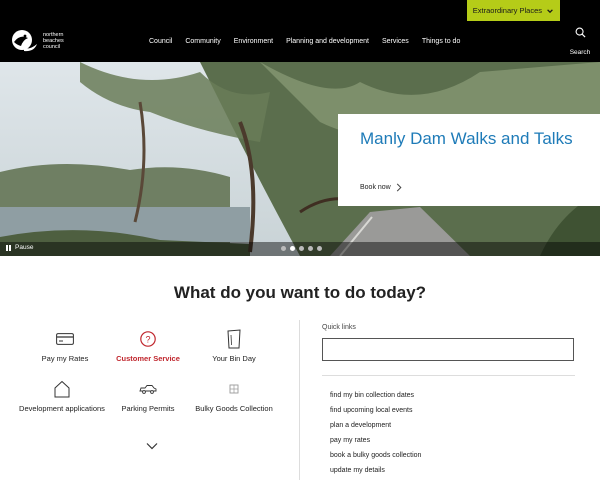 This screenshot has width=600, height=480. What do you see at coordinates (160, 41) in the screenshot?
I see `nav-council: Council` at bounding box center [160, 41].